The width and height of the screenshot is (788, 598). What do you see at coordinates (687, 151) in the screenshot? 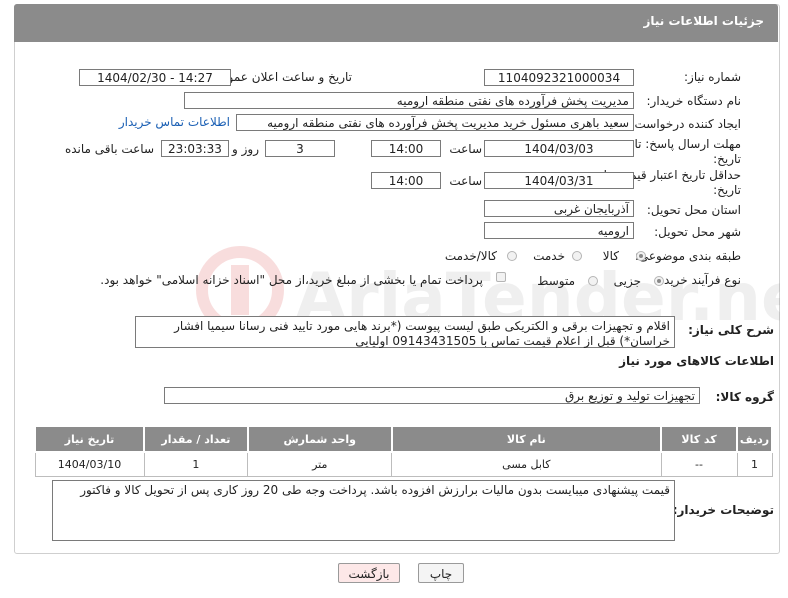
I see `send-deadline-label: مهلت ارسال پاسخ: تا تاریخ:` at bounding box center [687, 151].